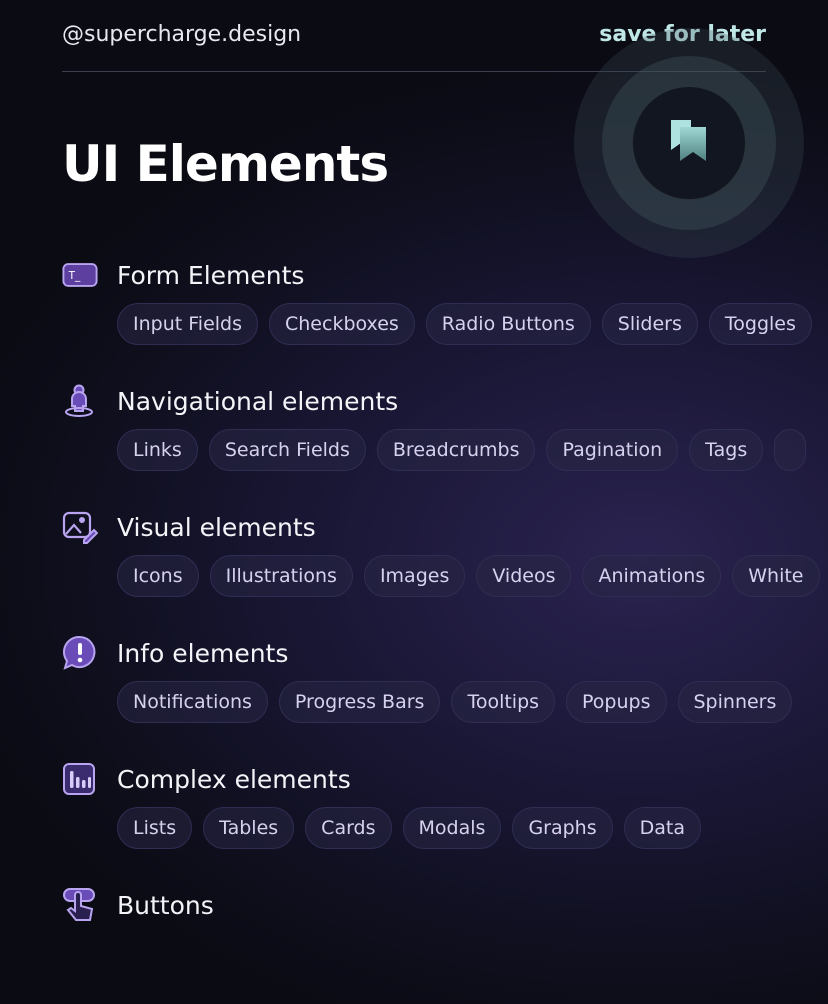  What do you see at coordinates (735, 702) in the screenshot?
I see `chip: Spinners` at bounding box center [735, 702].